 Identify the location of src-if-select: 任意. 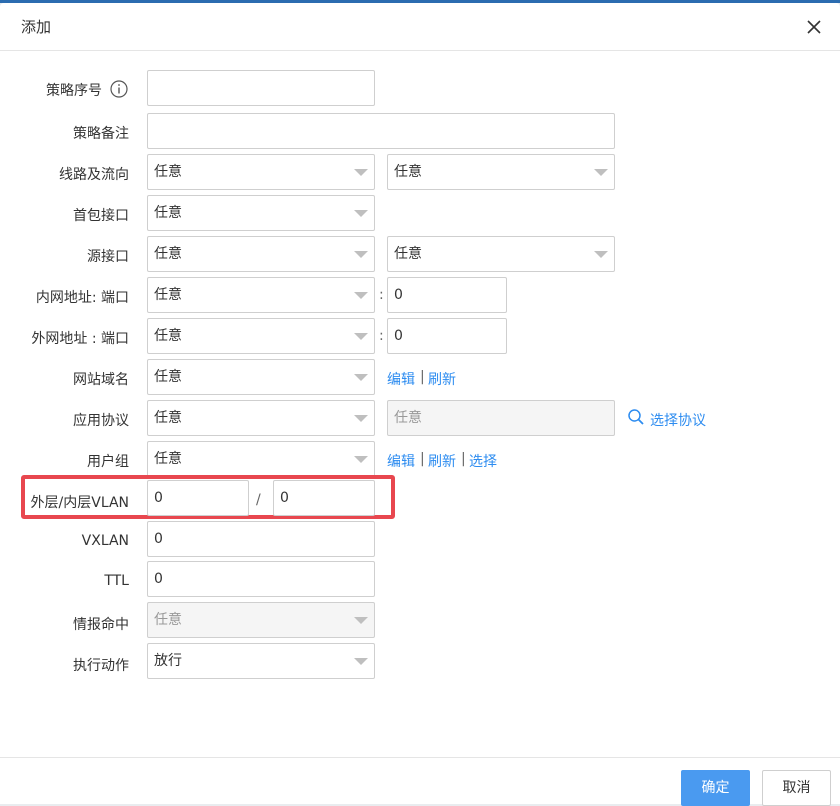
(261, 254).